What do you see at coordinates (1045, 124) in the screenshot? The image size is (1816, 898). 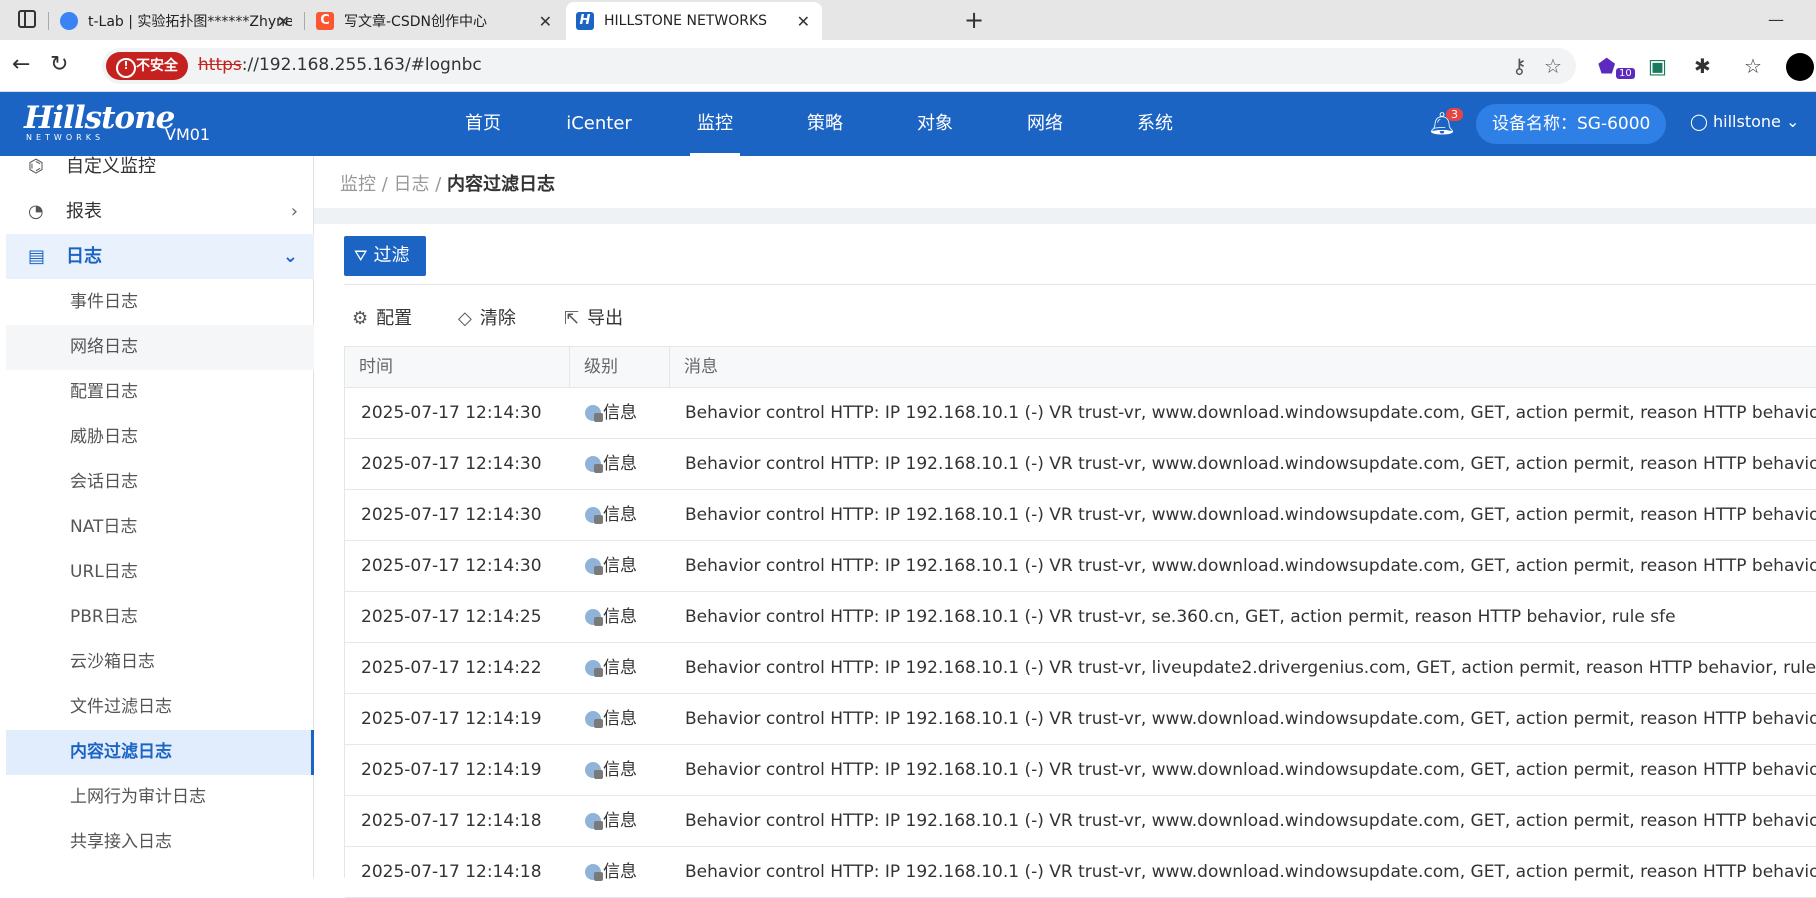 I see `nav-network: 网络` at bounding box center [1045, 124].